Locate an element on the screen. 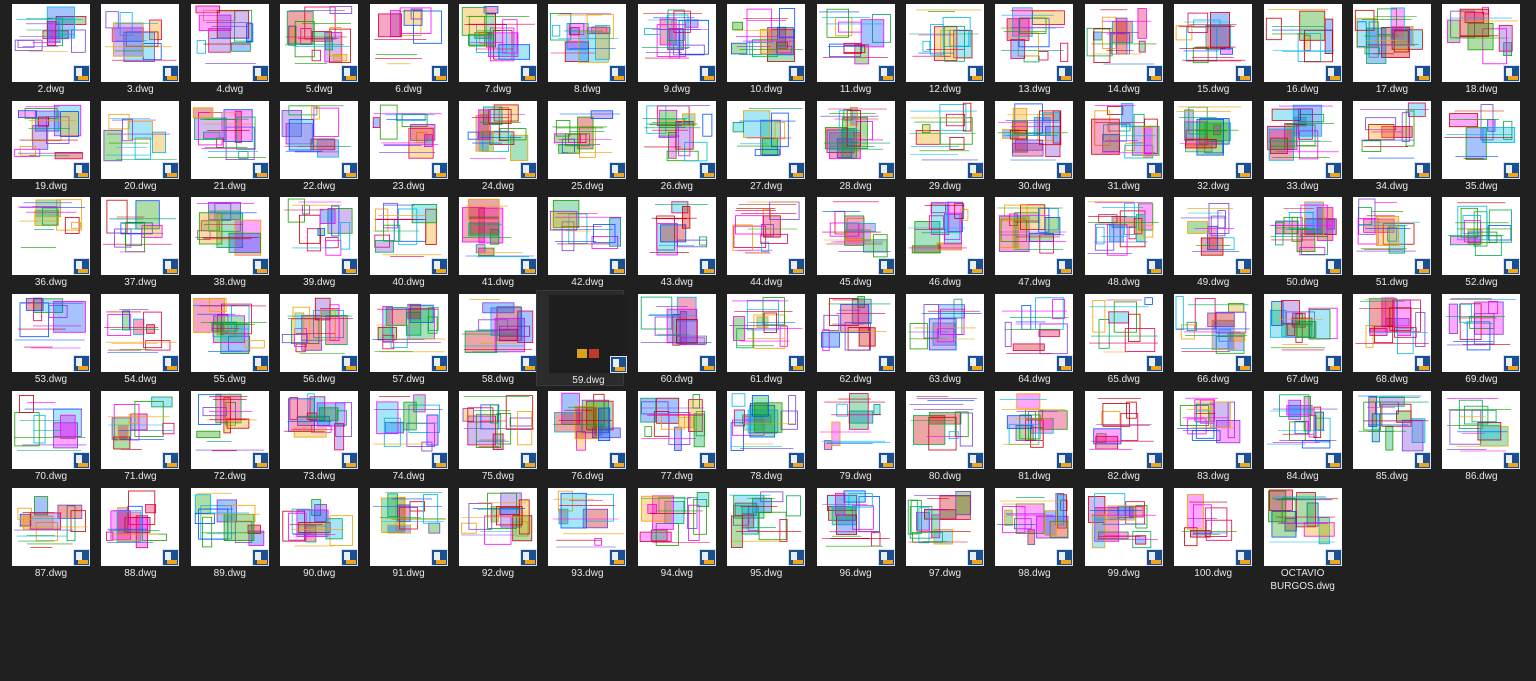  file-item: 16.dwg is located at coordinates (1297, 48).